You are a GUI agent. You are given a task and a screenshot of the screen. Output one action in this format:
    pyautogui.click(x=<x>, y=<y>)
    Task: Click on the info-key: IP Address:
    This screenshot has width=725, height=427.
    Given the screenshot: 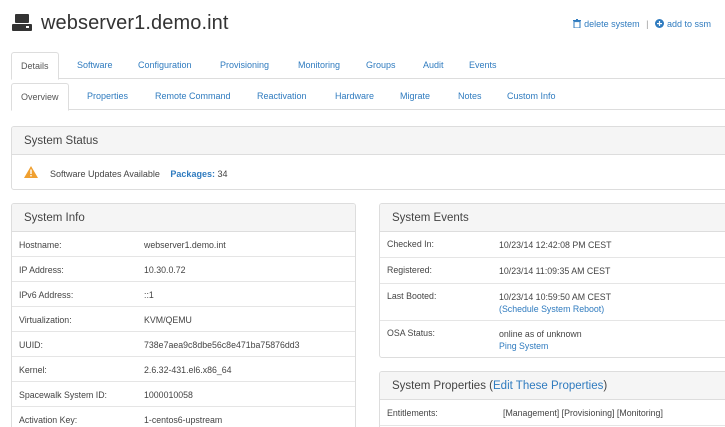 What is the action you would take?
    pyautogui.click(x=41, y=270)
    